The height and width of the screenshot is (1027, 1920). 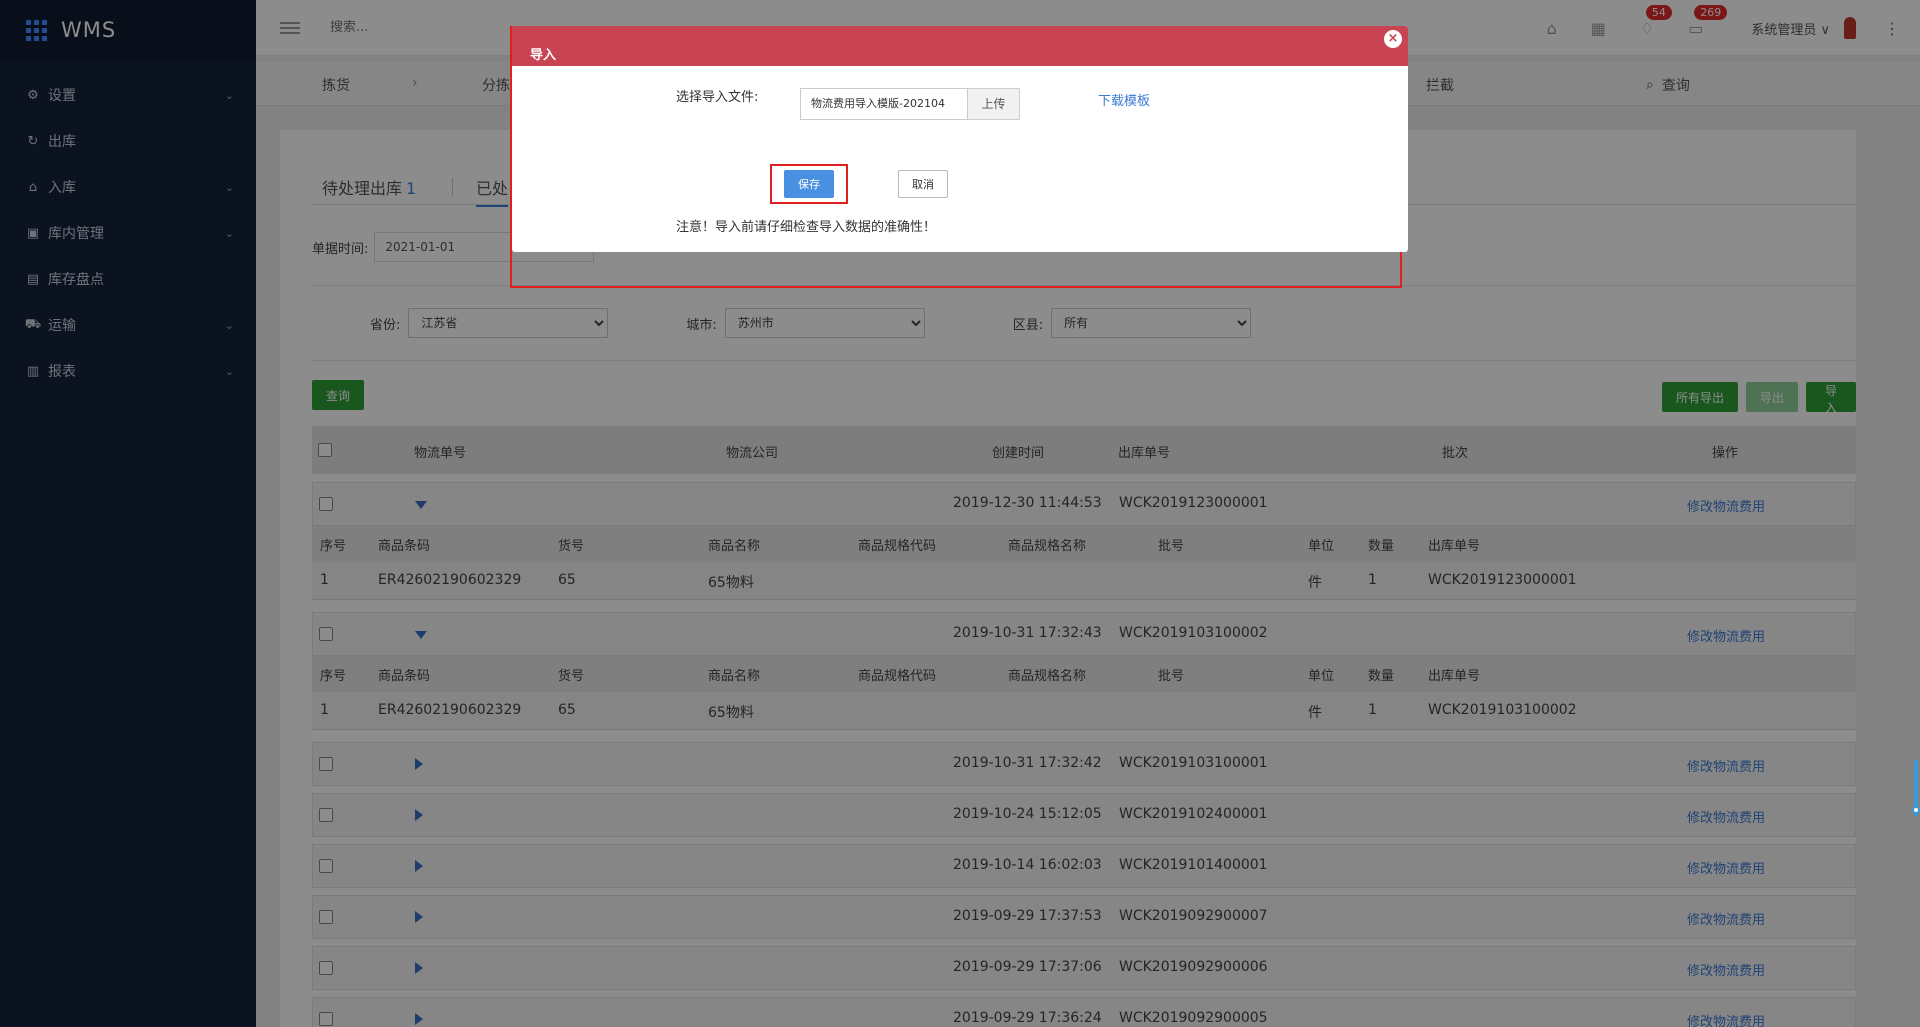 What do you see at coordinates (809, 184) in the screenshot?
I see `save-button: 保存` at bounding box center [809, 184].